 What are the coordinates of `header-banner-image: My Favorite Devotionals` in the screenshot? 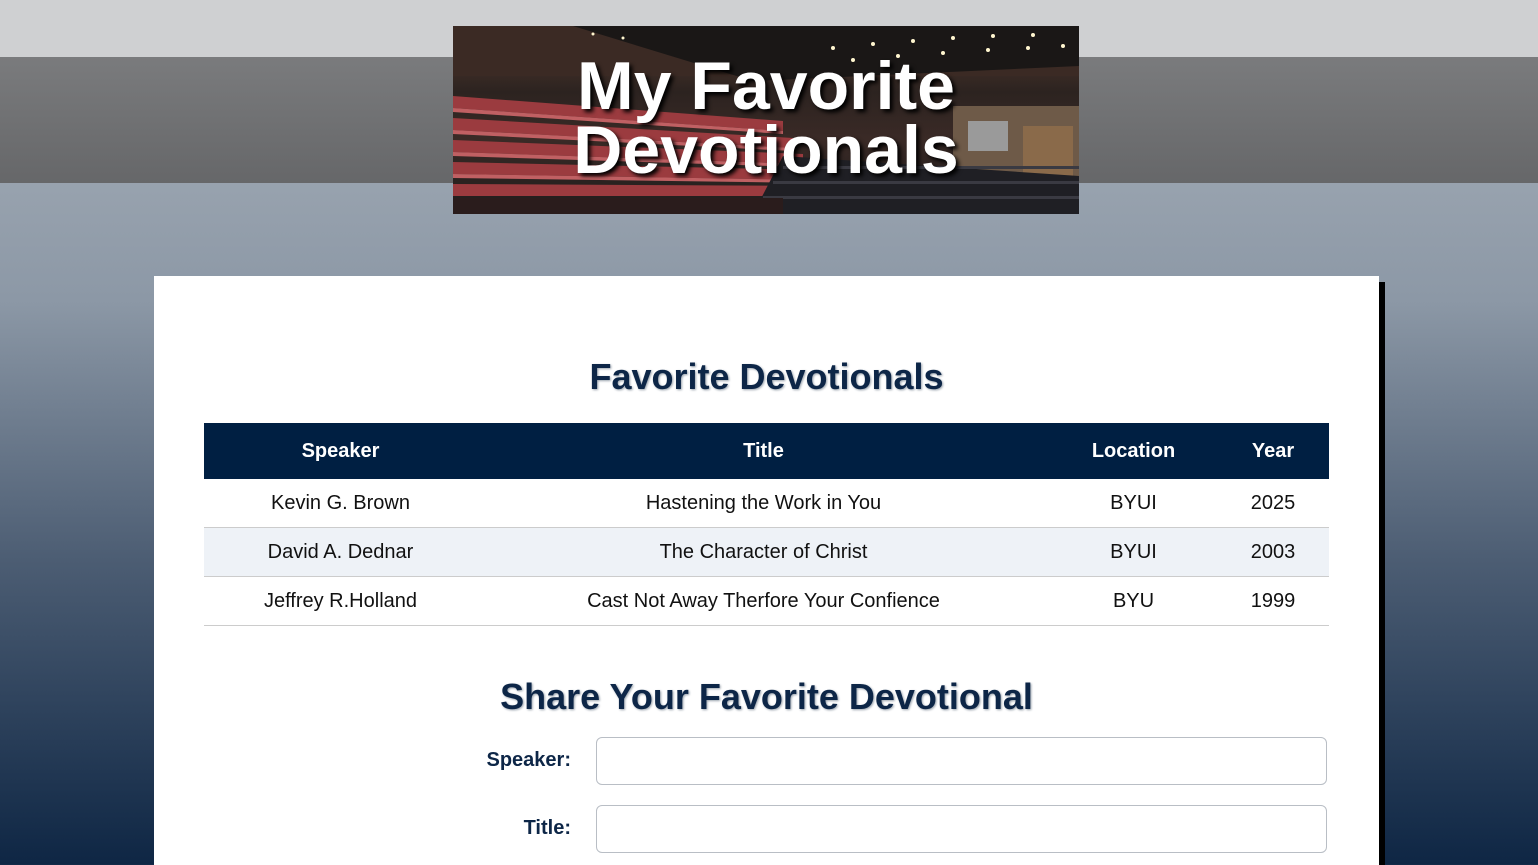 It's located at (766, 120).